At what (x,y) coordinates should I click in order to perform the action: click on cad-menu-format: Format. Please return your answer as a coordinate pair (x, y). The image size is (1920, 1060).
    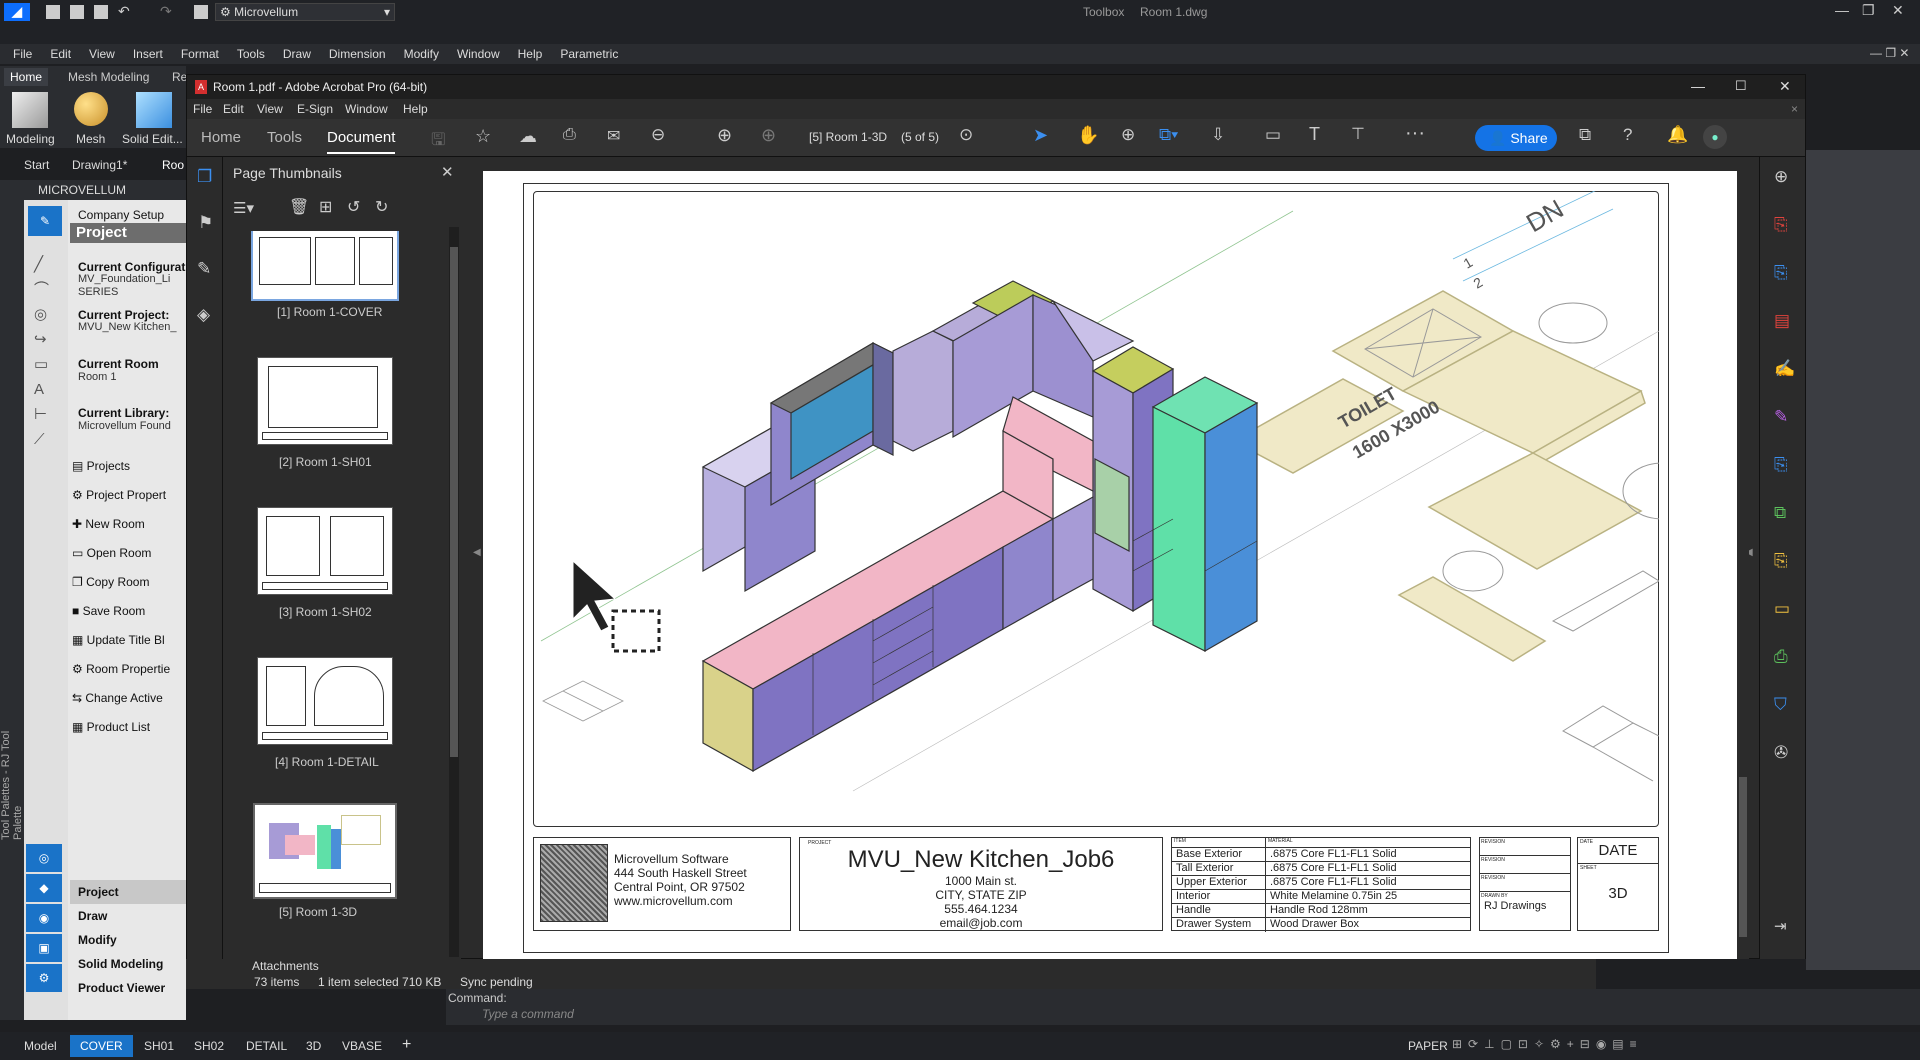
    Looking at the image, I should click on (200, 54).